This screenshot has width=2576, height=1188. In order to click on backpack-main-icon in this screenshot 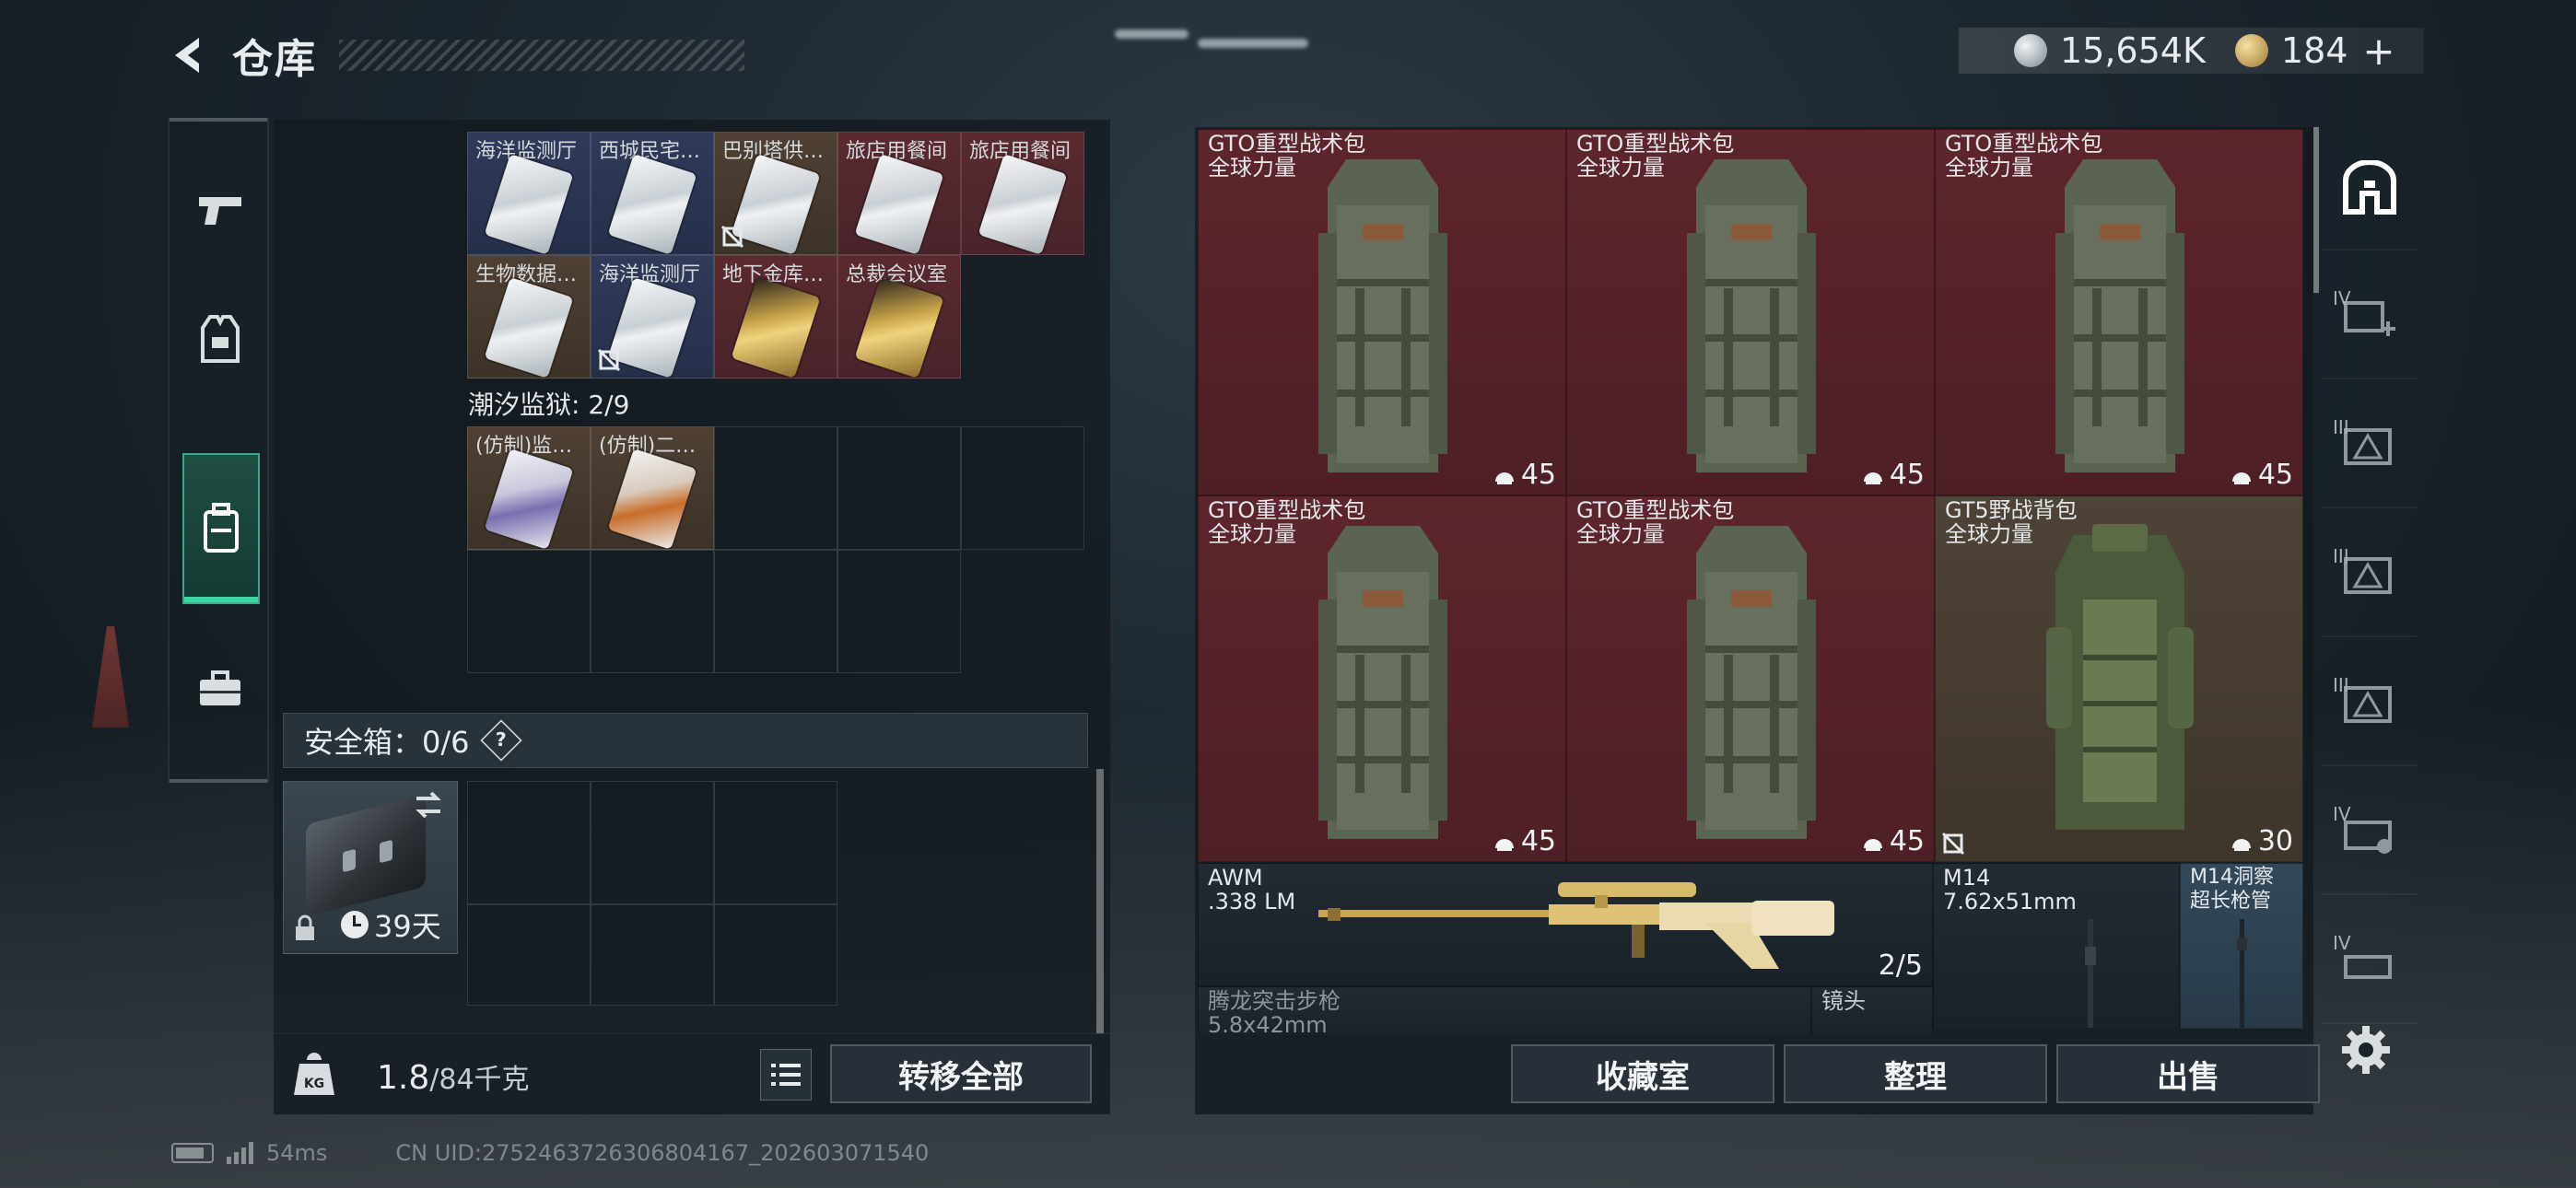, I will do `click(2369, 187)`.